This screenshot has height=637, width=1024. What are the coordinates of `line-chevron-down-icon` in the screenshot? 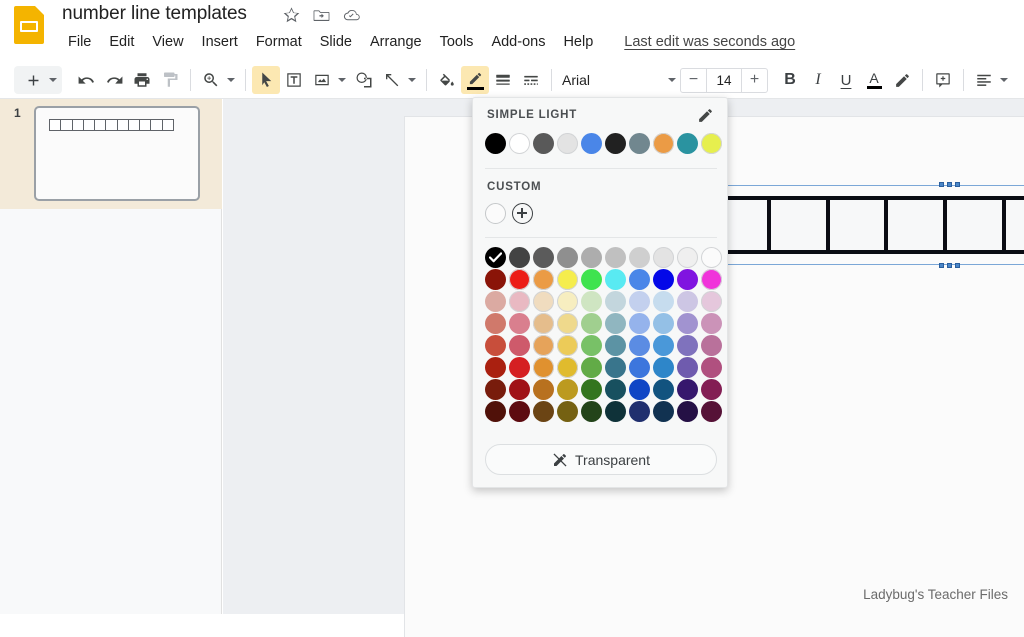 It's located at (412, 80).